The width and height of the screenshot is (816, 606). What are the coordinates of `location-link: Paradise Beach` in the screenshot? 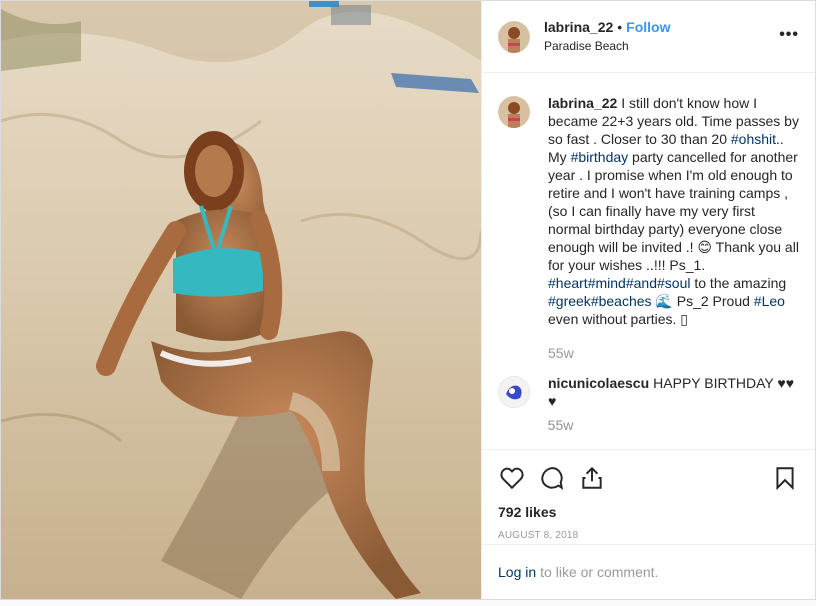 It's located at (607, 46).